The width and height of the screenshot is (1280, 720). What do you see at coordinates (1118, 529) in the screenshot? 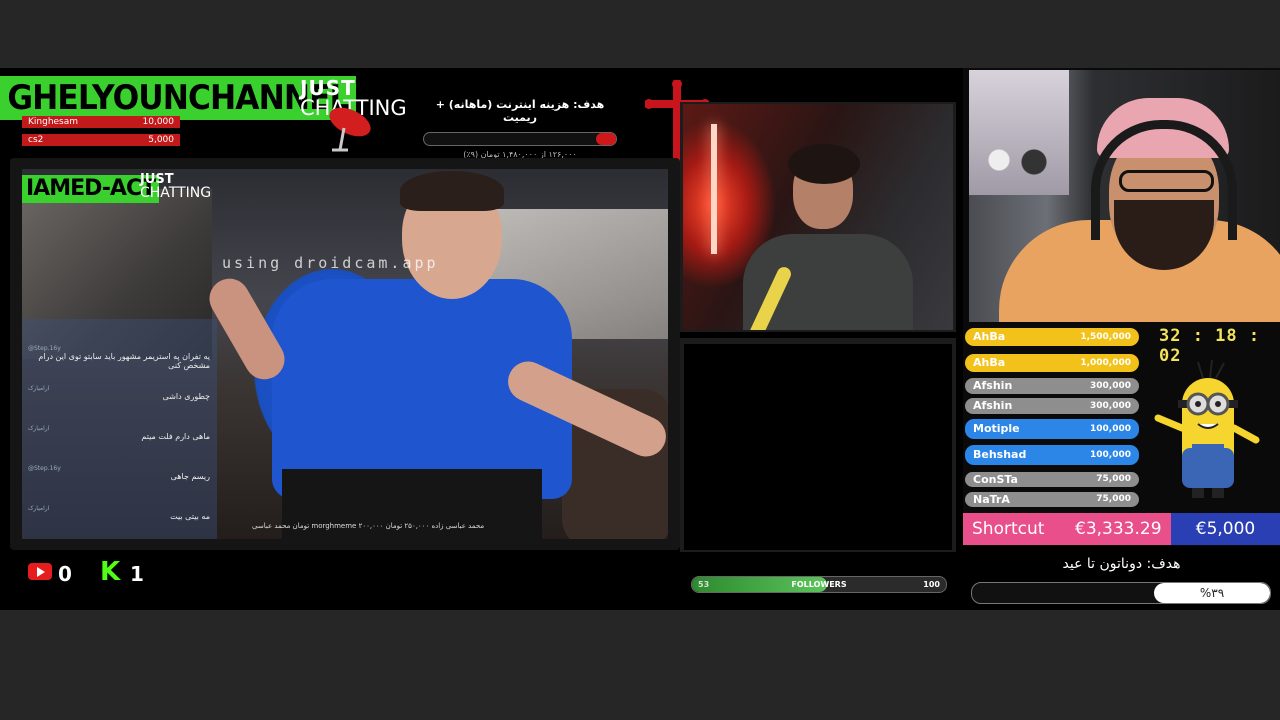
I see `shortcut-current: €3,333.29` at bounding box center [1118, 529].